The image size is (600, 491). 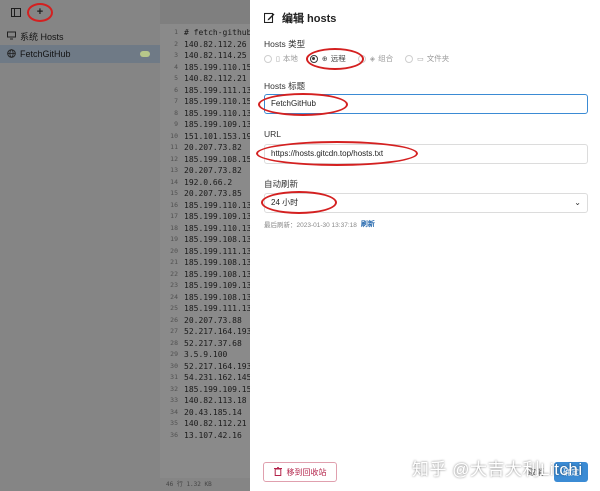 I want to click on hosts-type-radio-group: ▯ 本地 ⊕ 远程 ◈ 组合 ▭ 文件夹, so click(x=362, y=58).